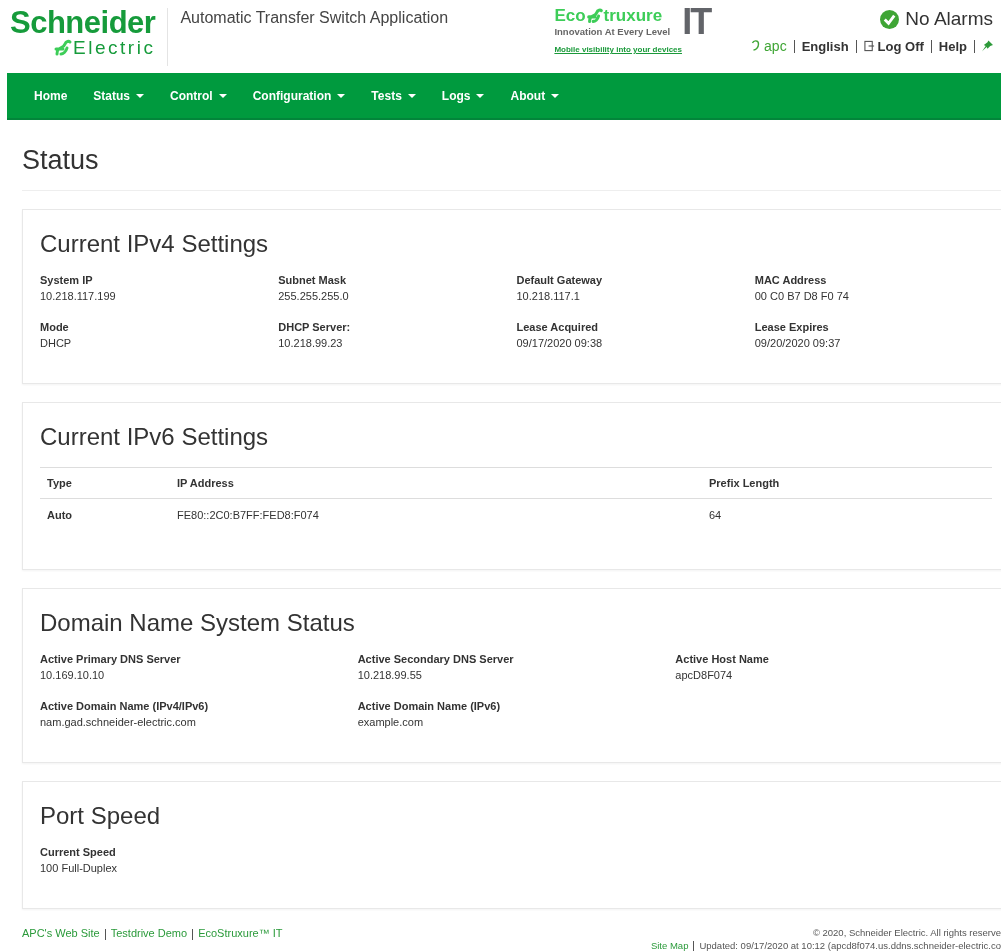  Describe the element at coordinates (119, 95) in the screenshot. I see `nav-menu-item: Status` at that location.